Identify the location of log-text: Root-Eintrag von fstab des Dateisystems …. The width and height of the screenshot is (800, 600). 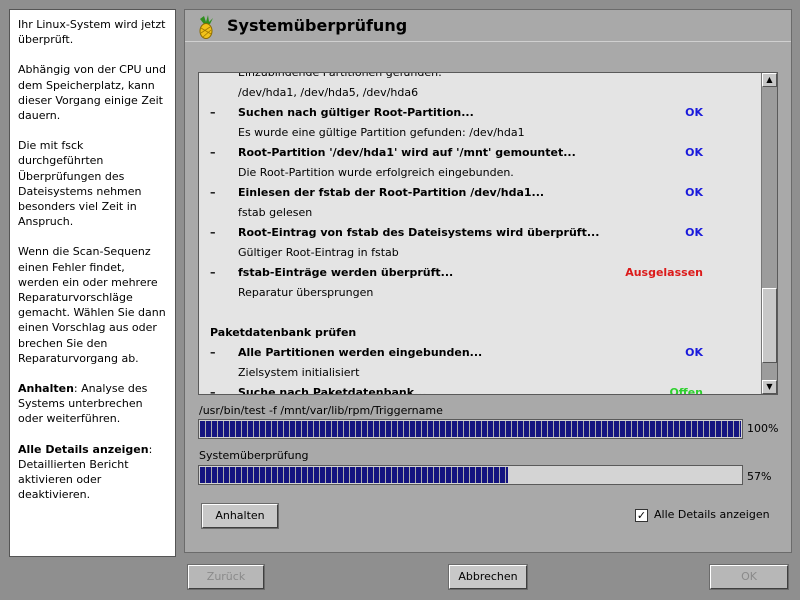
(419, 232).